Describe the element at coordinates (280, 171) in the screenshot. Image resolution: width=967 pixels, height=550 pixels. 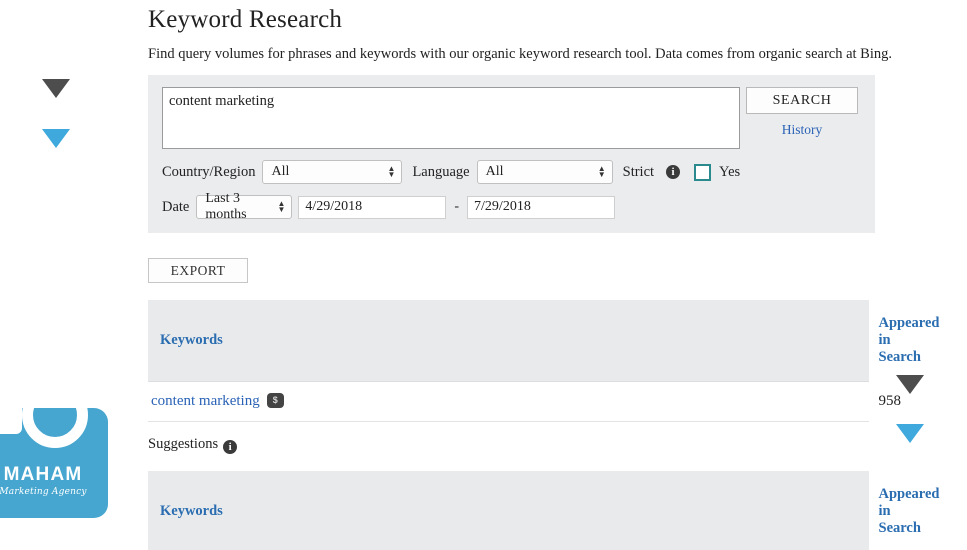
I see `country-region-value: All` at that location.